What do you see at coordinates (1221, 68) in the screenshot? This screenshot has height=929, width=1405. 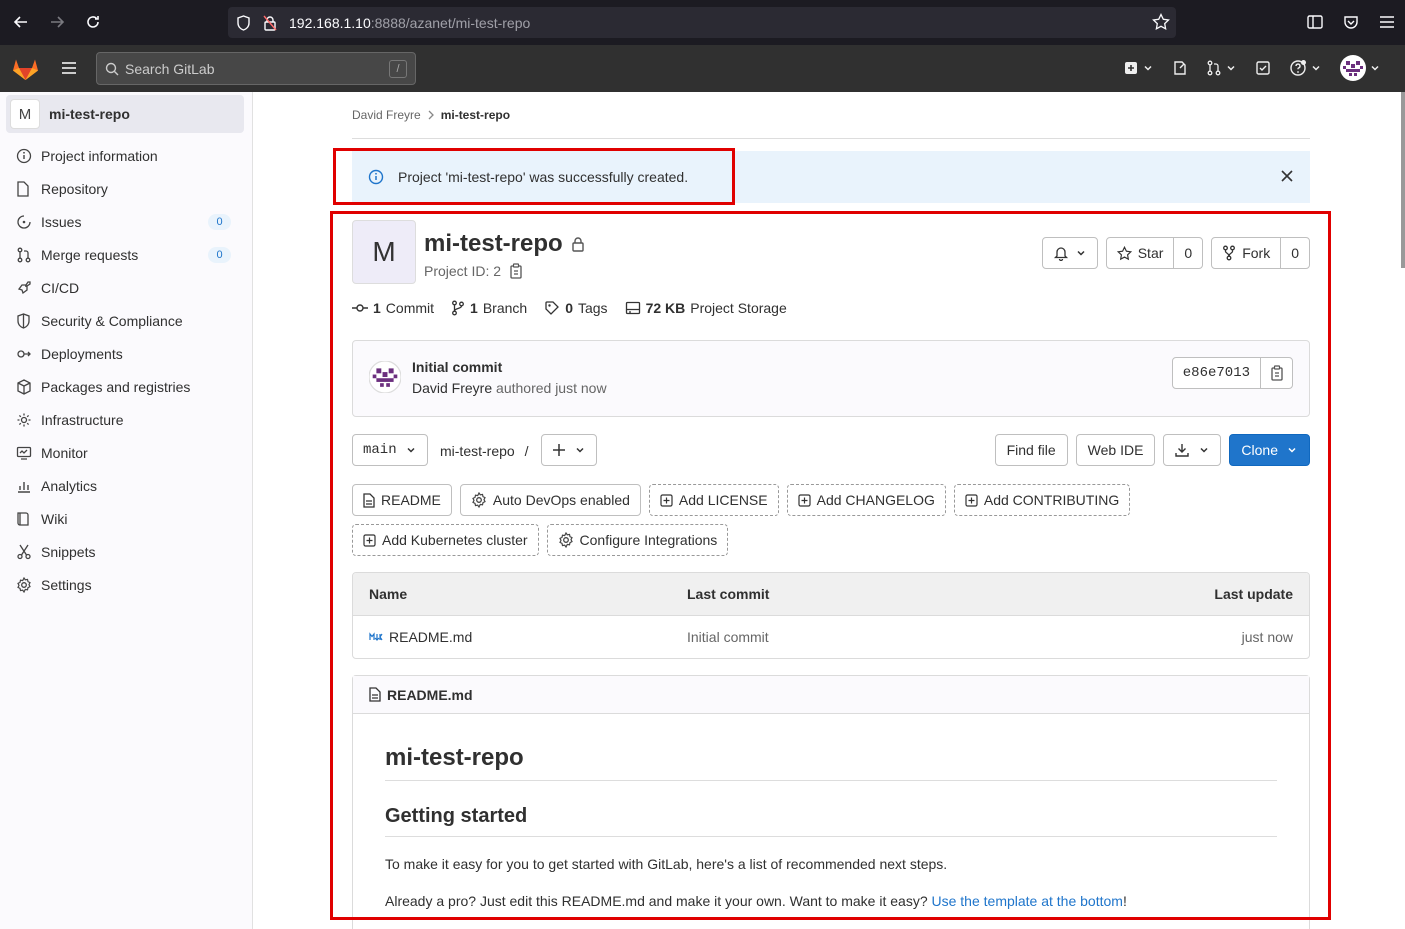 I see `merge-requests-dropdown` at bounding box center [1221, 68].